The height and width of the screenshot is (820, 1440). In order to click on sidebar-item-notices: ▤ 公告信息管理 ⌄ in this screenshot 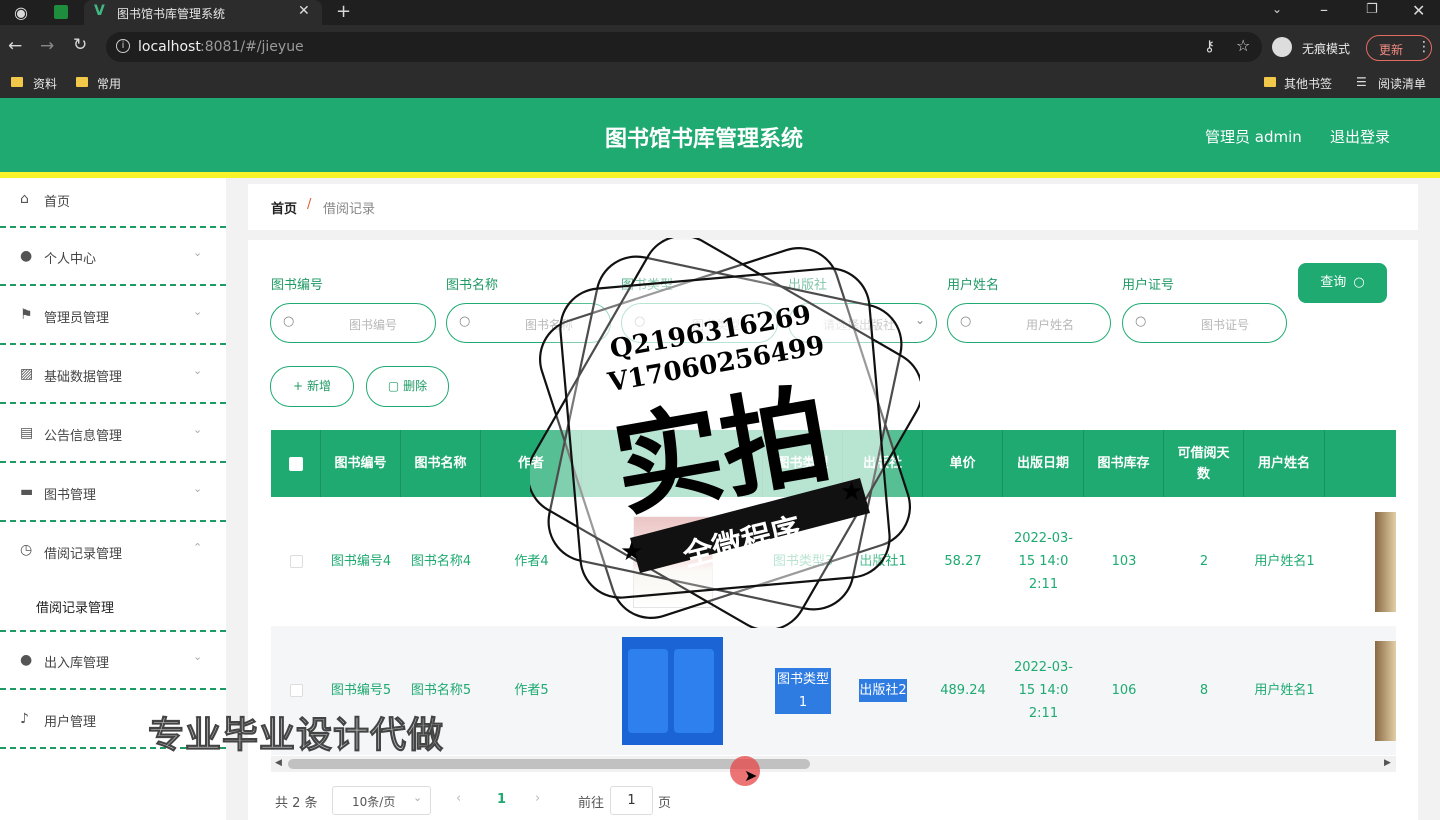, I will do `click(113, 434)`.